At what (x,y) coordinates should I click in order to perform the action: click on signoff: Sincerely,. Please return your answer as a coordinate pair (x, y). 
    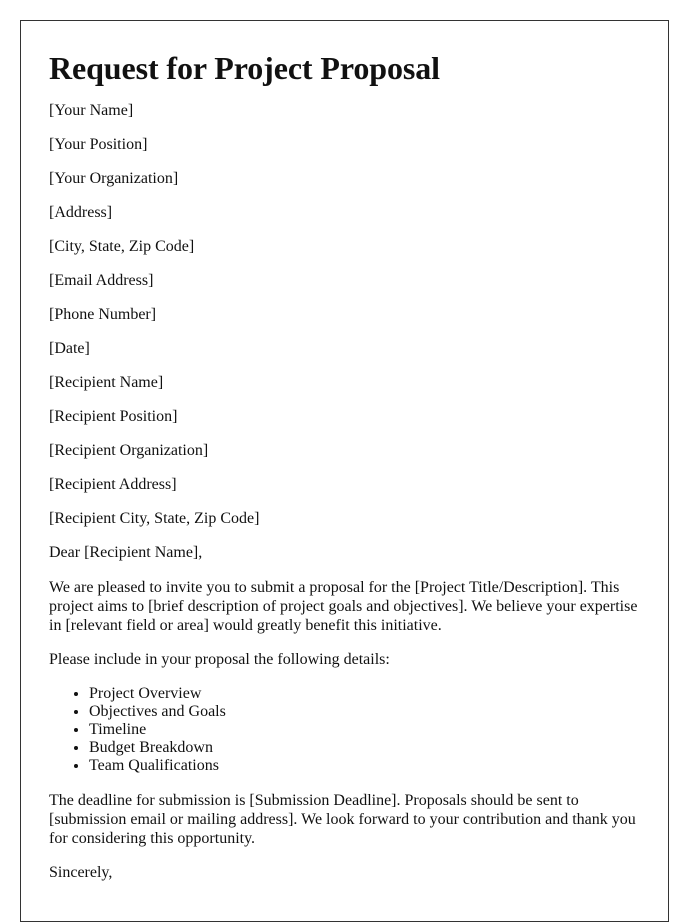
    Looking at the image, I should click on (81, 872).